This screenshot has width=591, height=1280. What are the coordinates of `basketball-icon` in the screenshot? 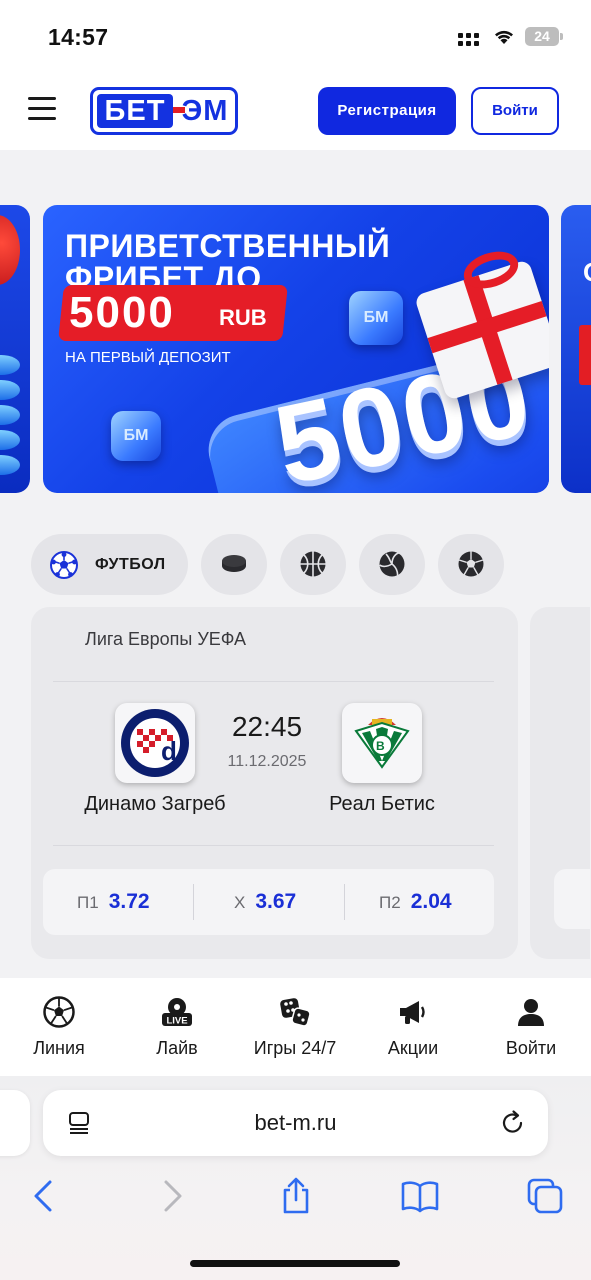 It's located at (313, 564).